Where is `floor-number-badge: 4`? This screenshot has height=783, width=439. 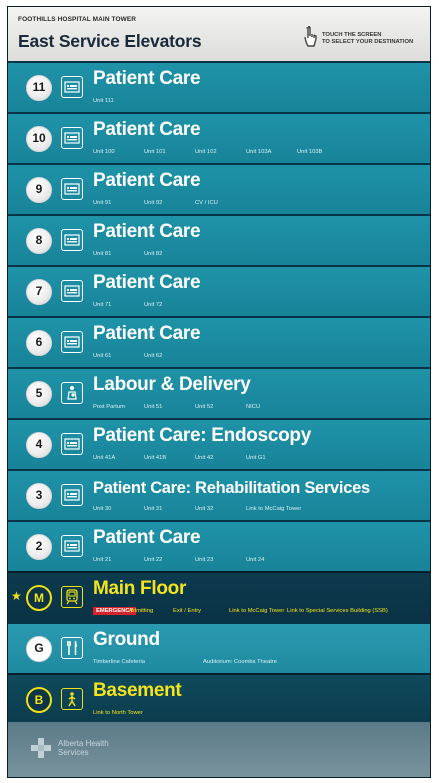 floor-number-badge: 4 is located at coordinates (39, 445).